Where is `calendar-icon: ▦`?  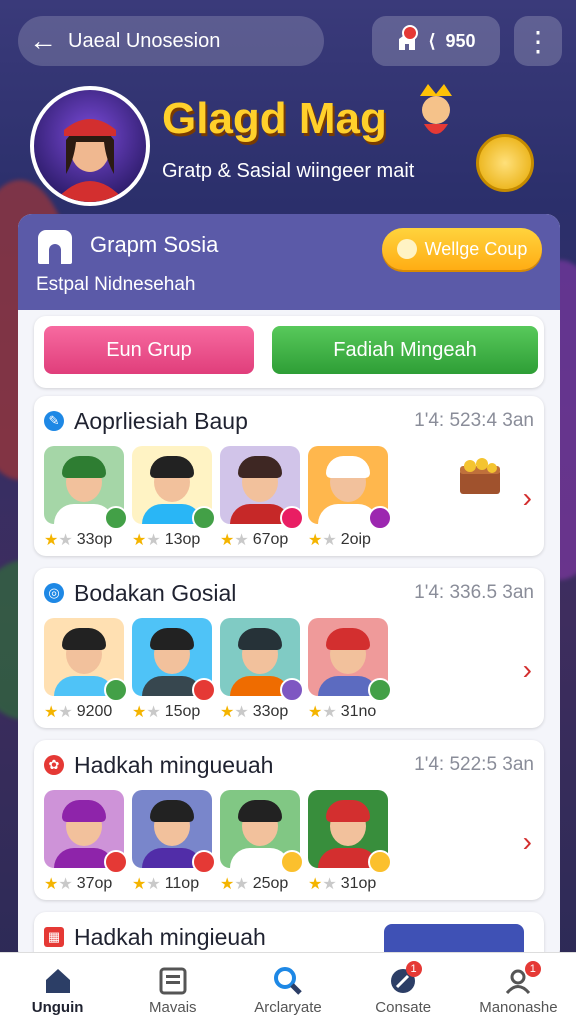 calendar-icon: ▦ is located at coordinates (54, 937).